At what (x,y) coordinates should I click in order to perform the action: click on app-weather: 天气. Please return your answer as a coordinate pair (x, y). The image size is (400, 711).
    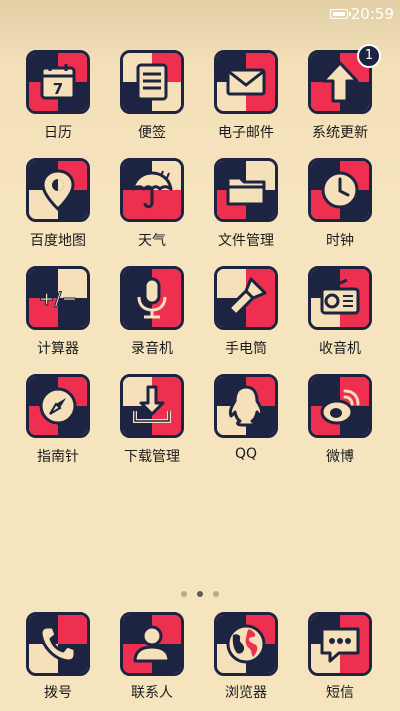
    Looking at the image, I should click on (152, 204).